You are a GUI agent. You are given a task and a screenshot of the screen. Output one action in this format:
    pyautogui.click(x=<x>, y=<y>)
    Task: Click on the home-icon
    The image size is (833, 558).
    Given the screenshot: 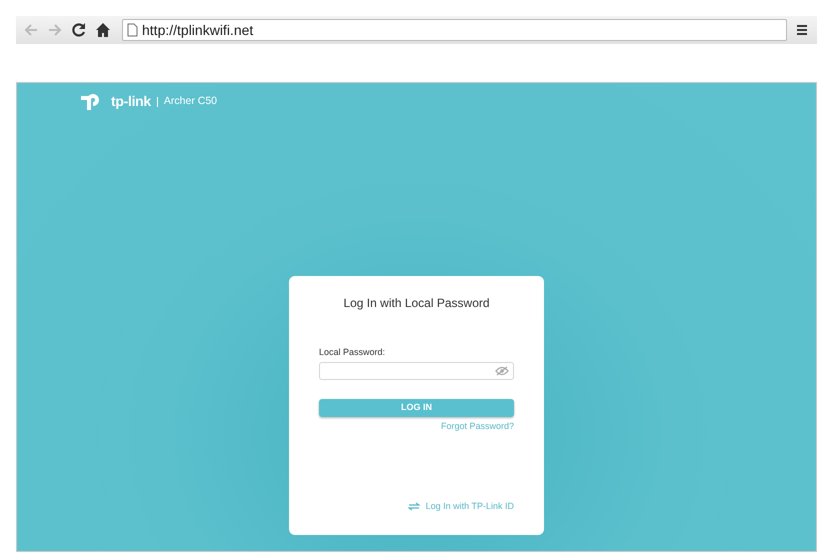 What is the action you would take?
    pyautogui.click(x=103, y=30)
    